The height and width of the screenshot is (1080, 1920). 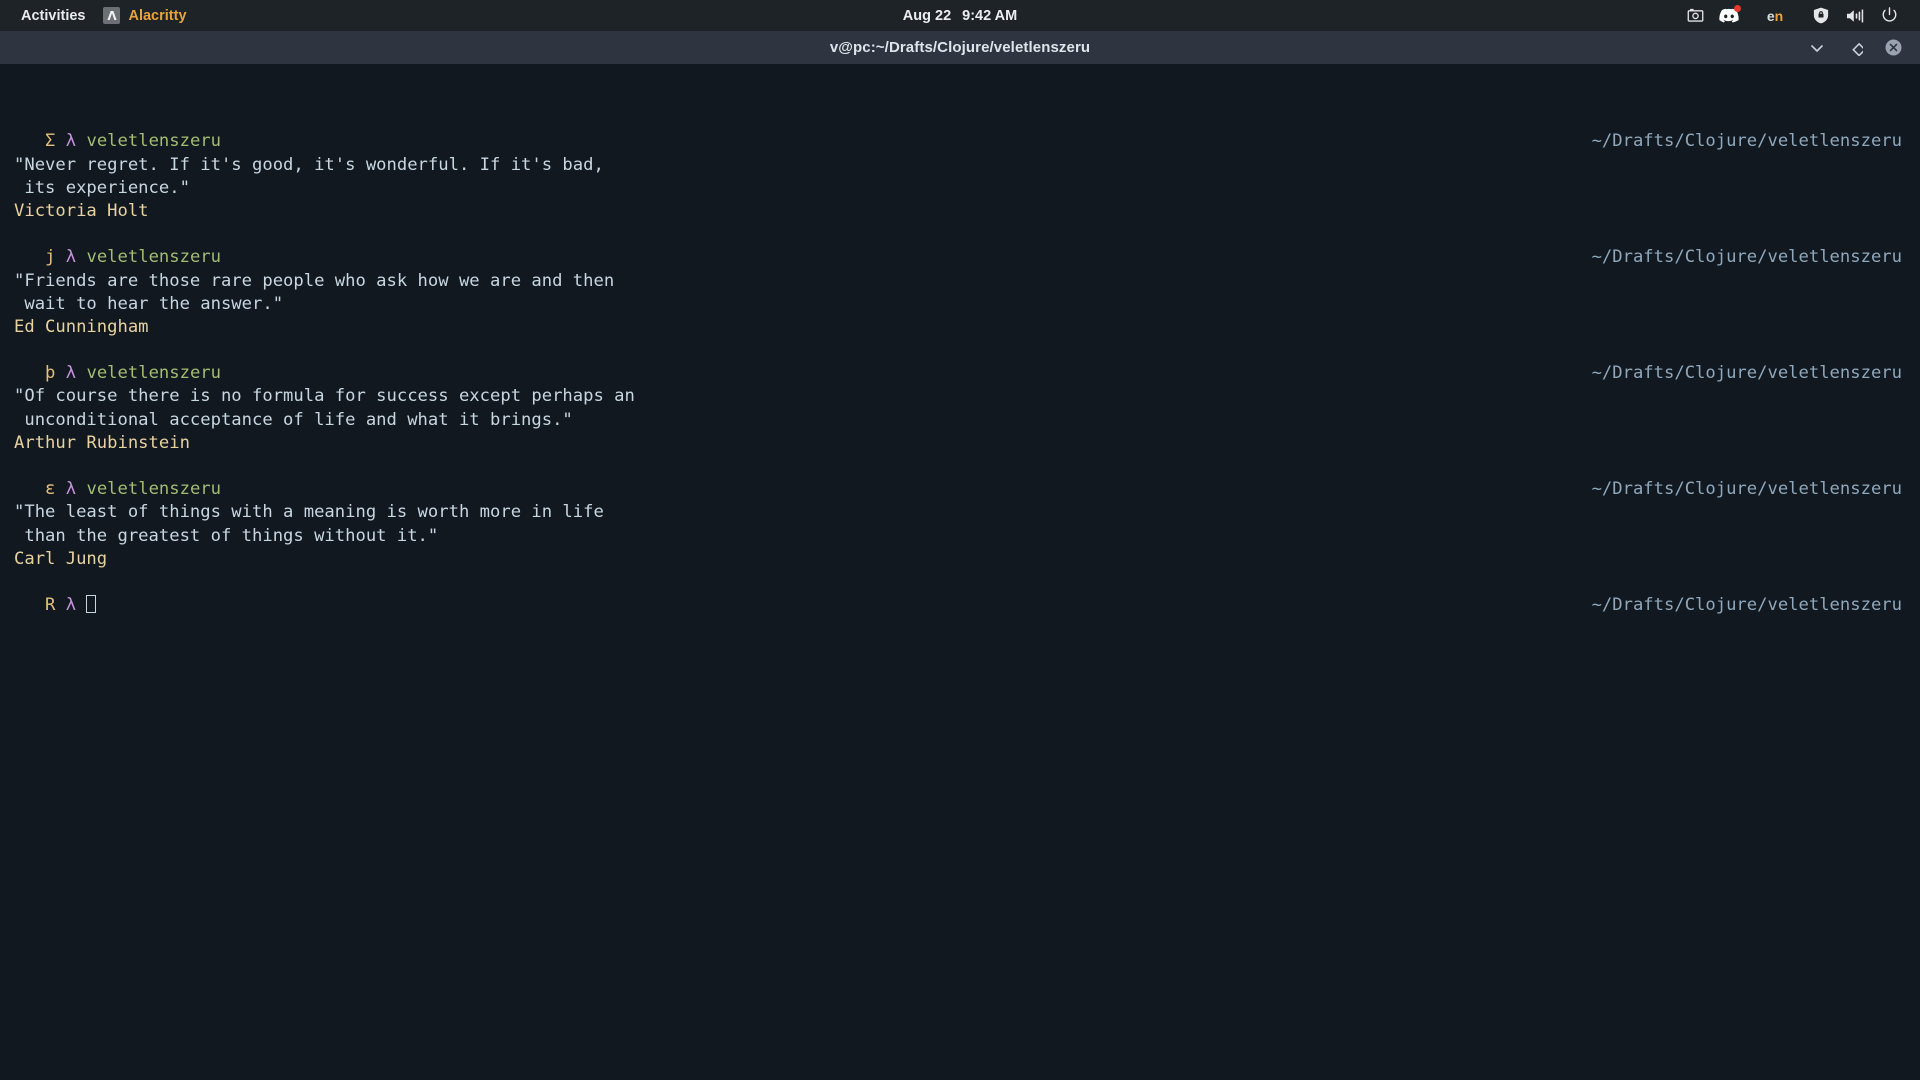 What do you see at coordinates (112, 15) in the screenshot?
I see `alacritty-icon: Λ` at bounding box center [112, 15].